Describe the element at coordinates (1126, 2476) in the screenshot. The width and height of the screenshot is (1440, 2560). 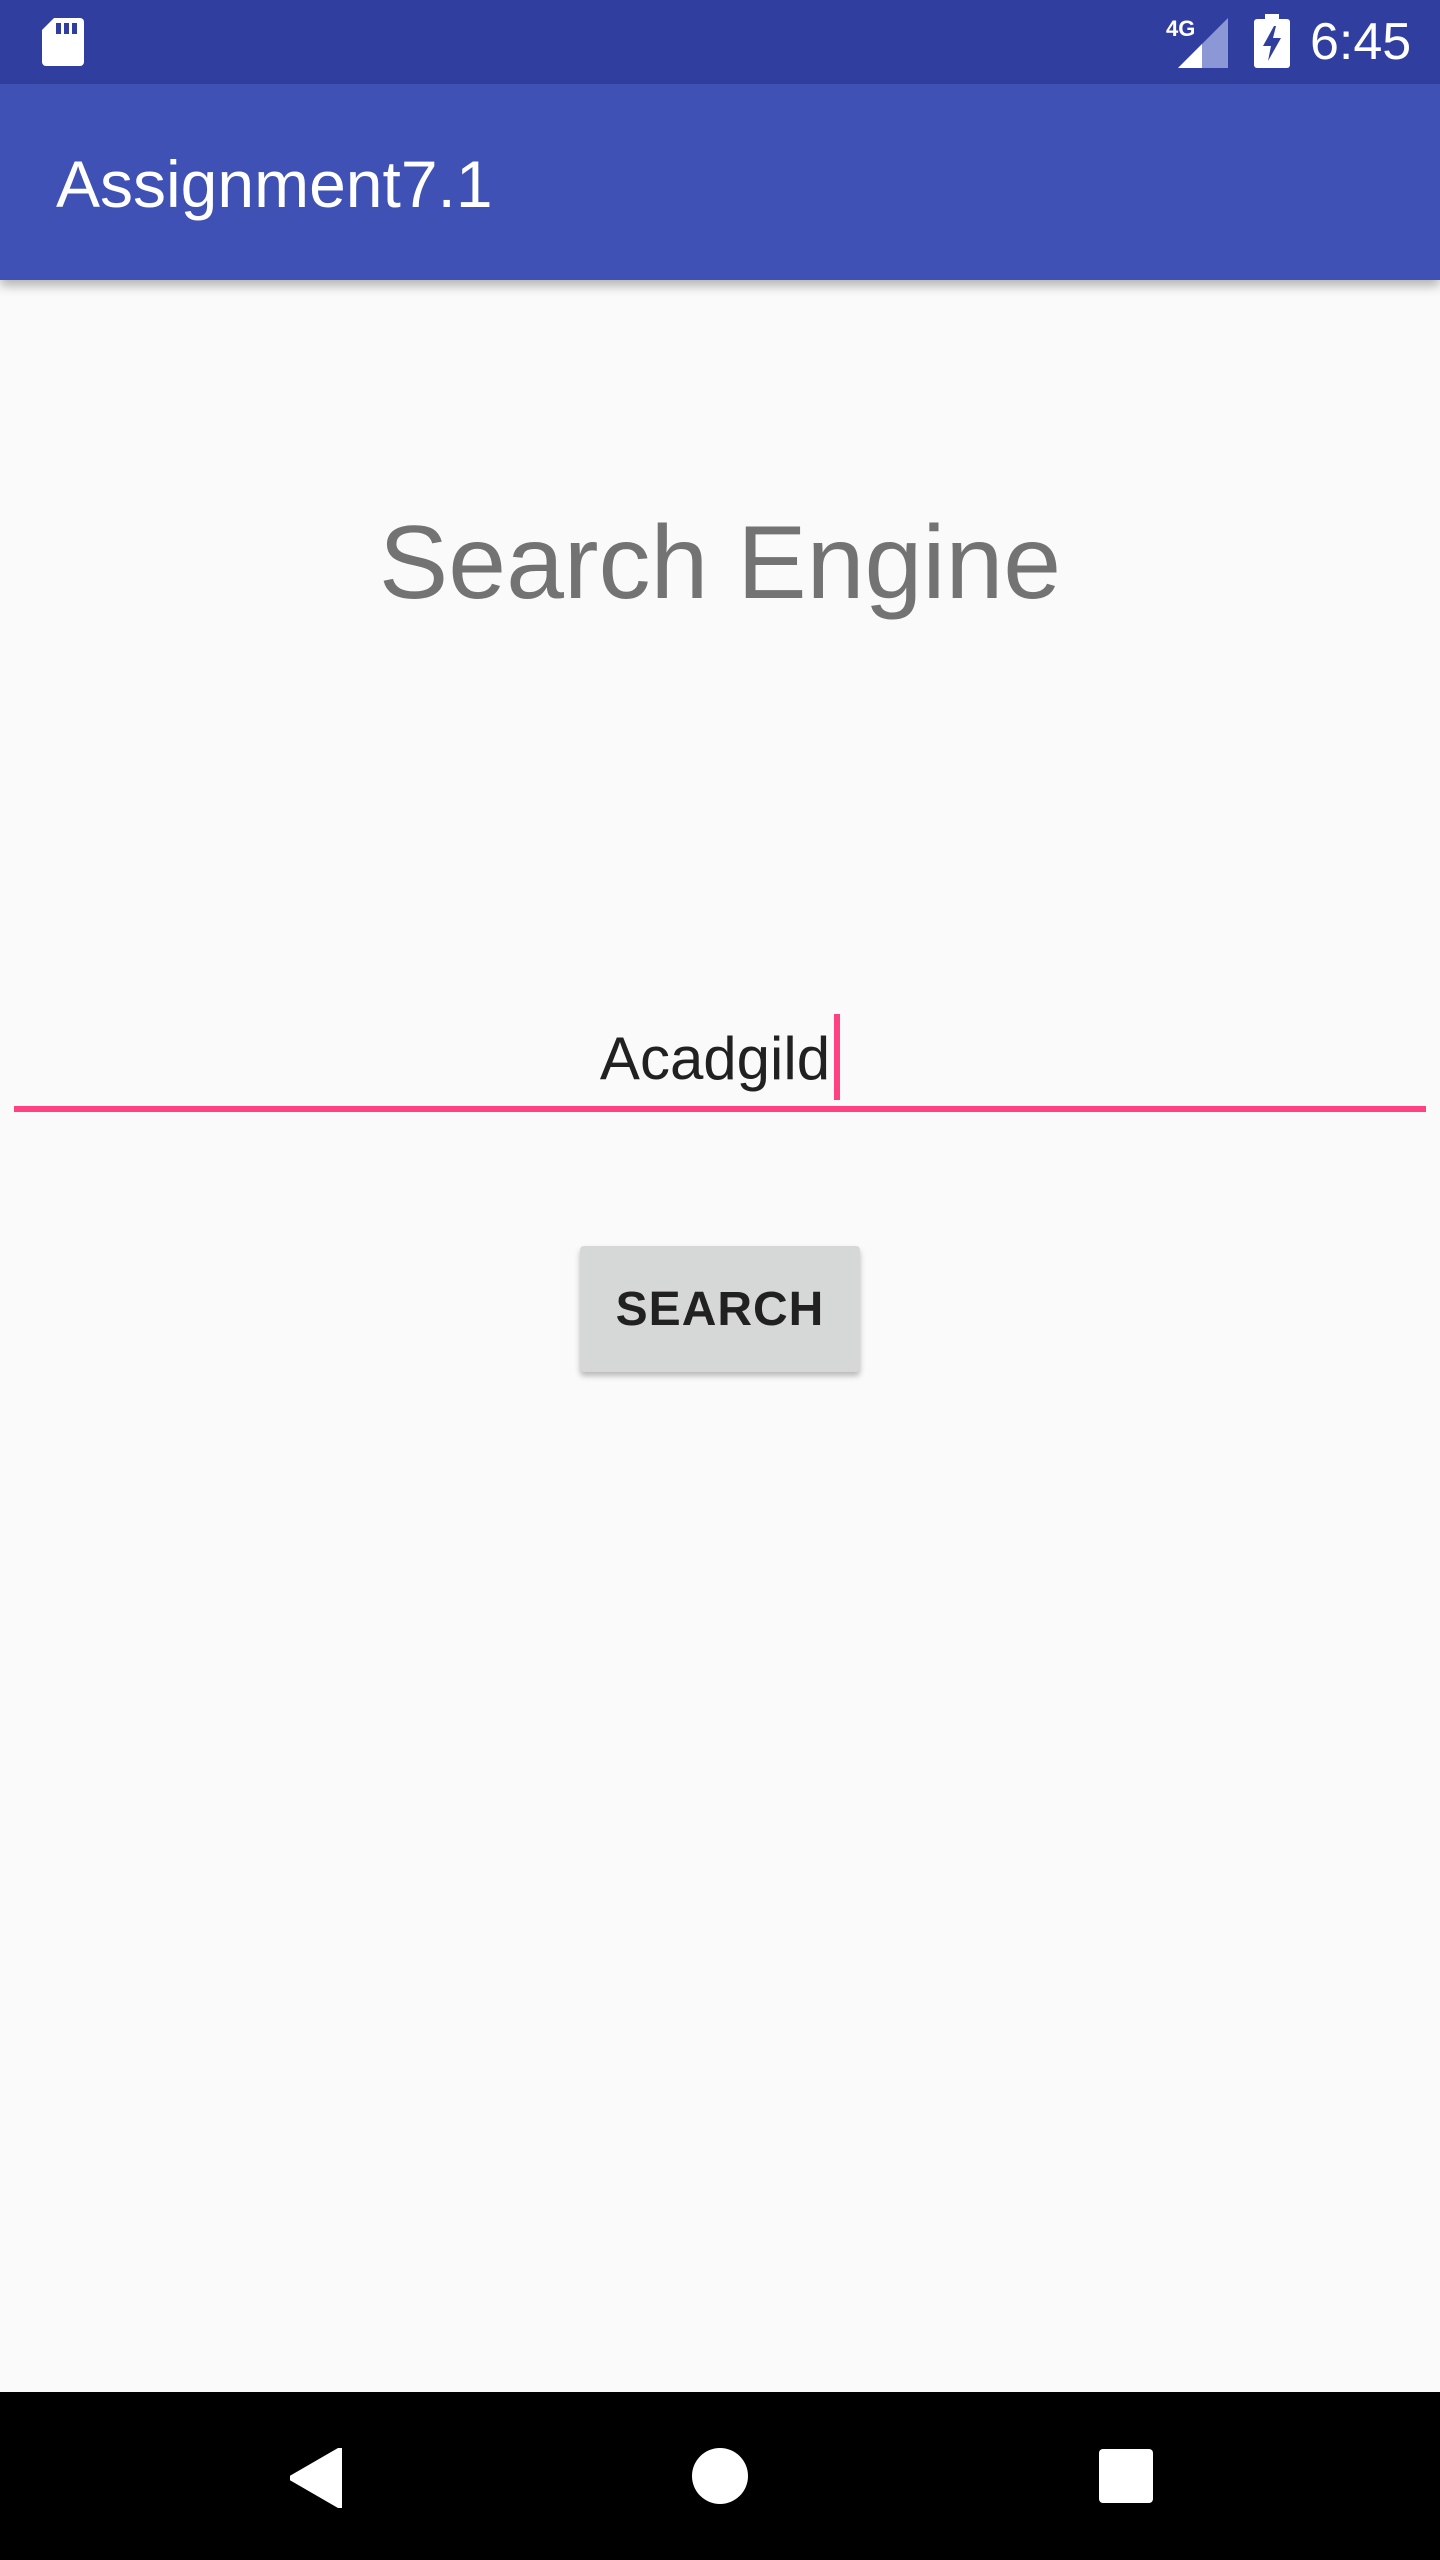
I see `recents-icon` at that location.